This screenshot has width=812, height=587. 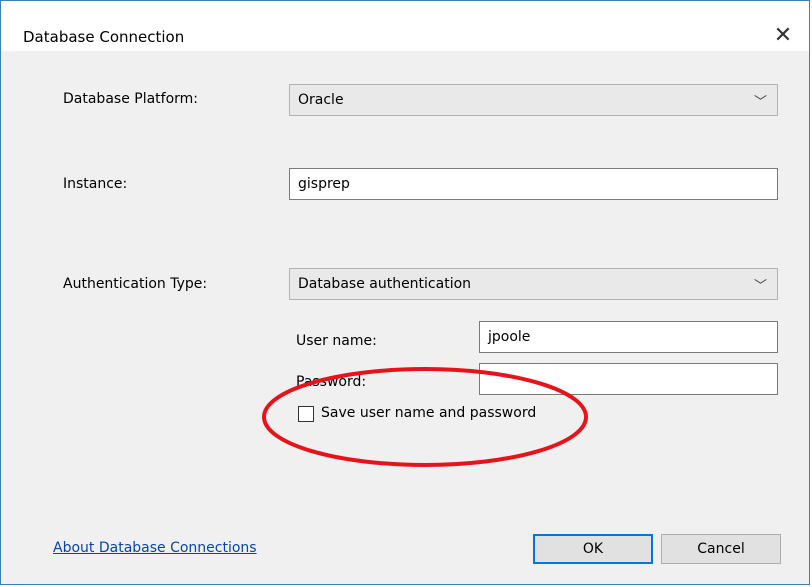 What do you see at coordinates (628, 379) in the screenshot?
I see `password-input` at bounding box center [628, 379].